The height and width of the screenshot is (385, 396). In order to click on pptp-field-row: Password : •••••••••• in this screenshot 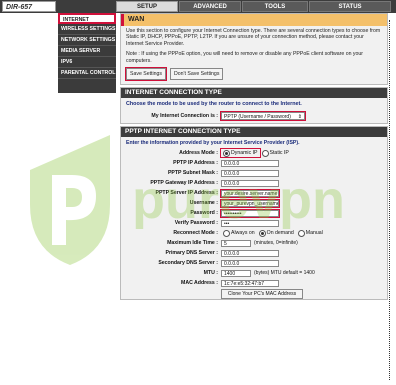, I will do `click(254, 213)`.